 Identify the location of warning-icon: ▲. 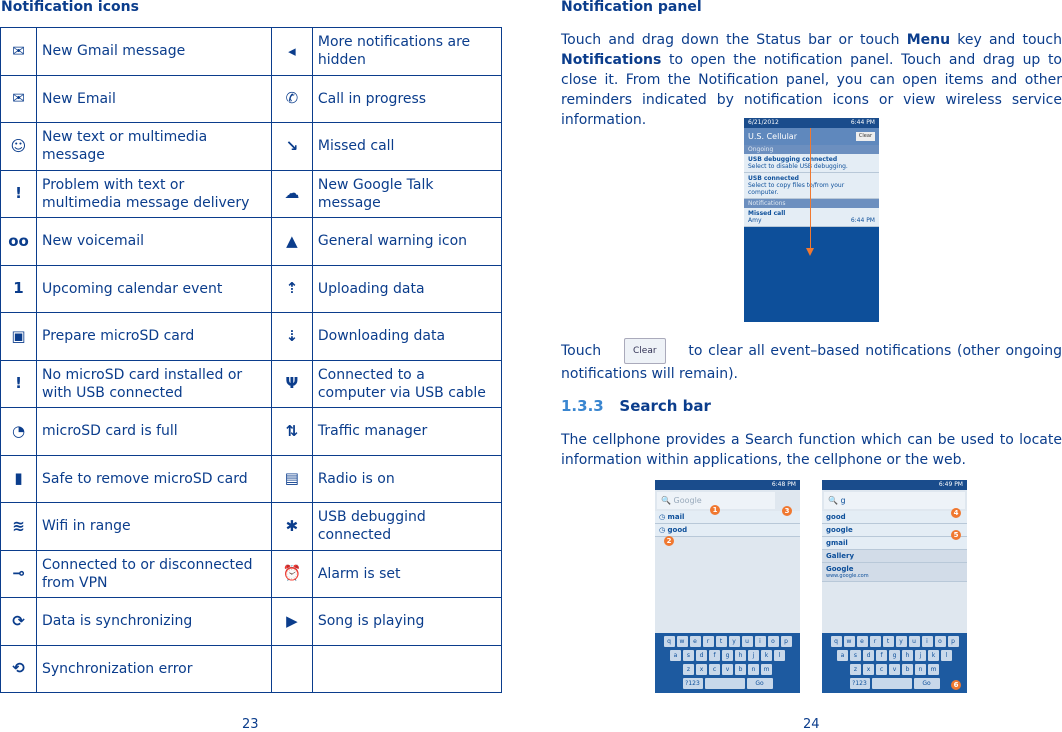
(292, 240).